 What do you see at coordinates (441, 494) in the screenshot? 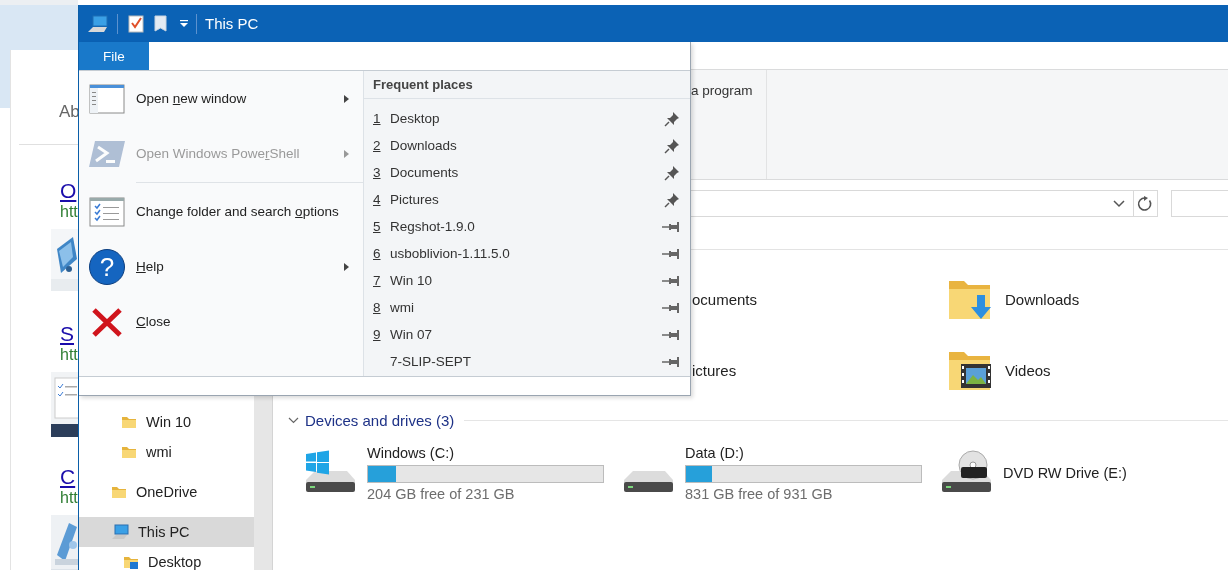
I see `free-space: 204 GB free of 231 GB` at bounding box center [441, 494].